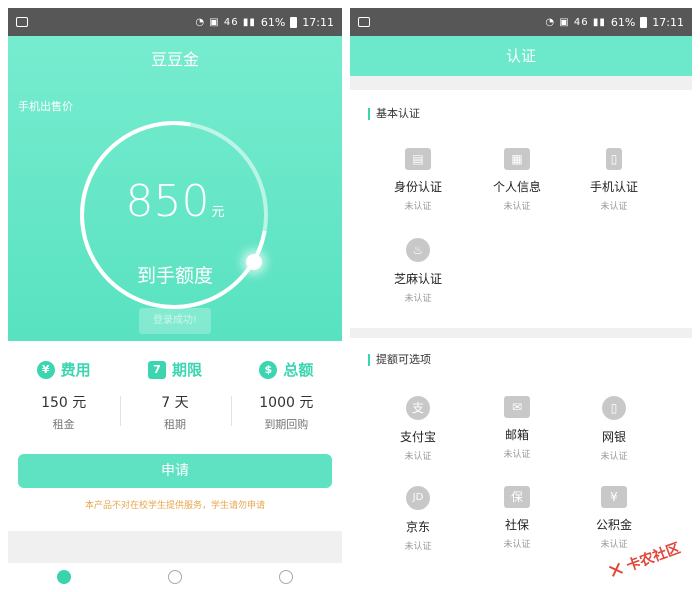  What do you see at coordinates (521, 56) in the screenshot?
I see `page-title: 认证` at bounding box center [521, 56].